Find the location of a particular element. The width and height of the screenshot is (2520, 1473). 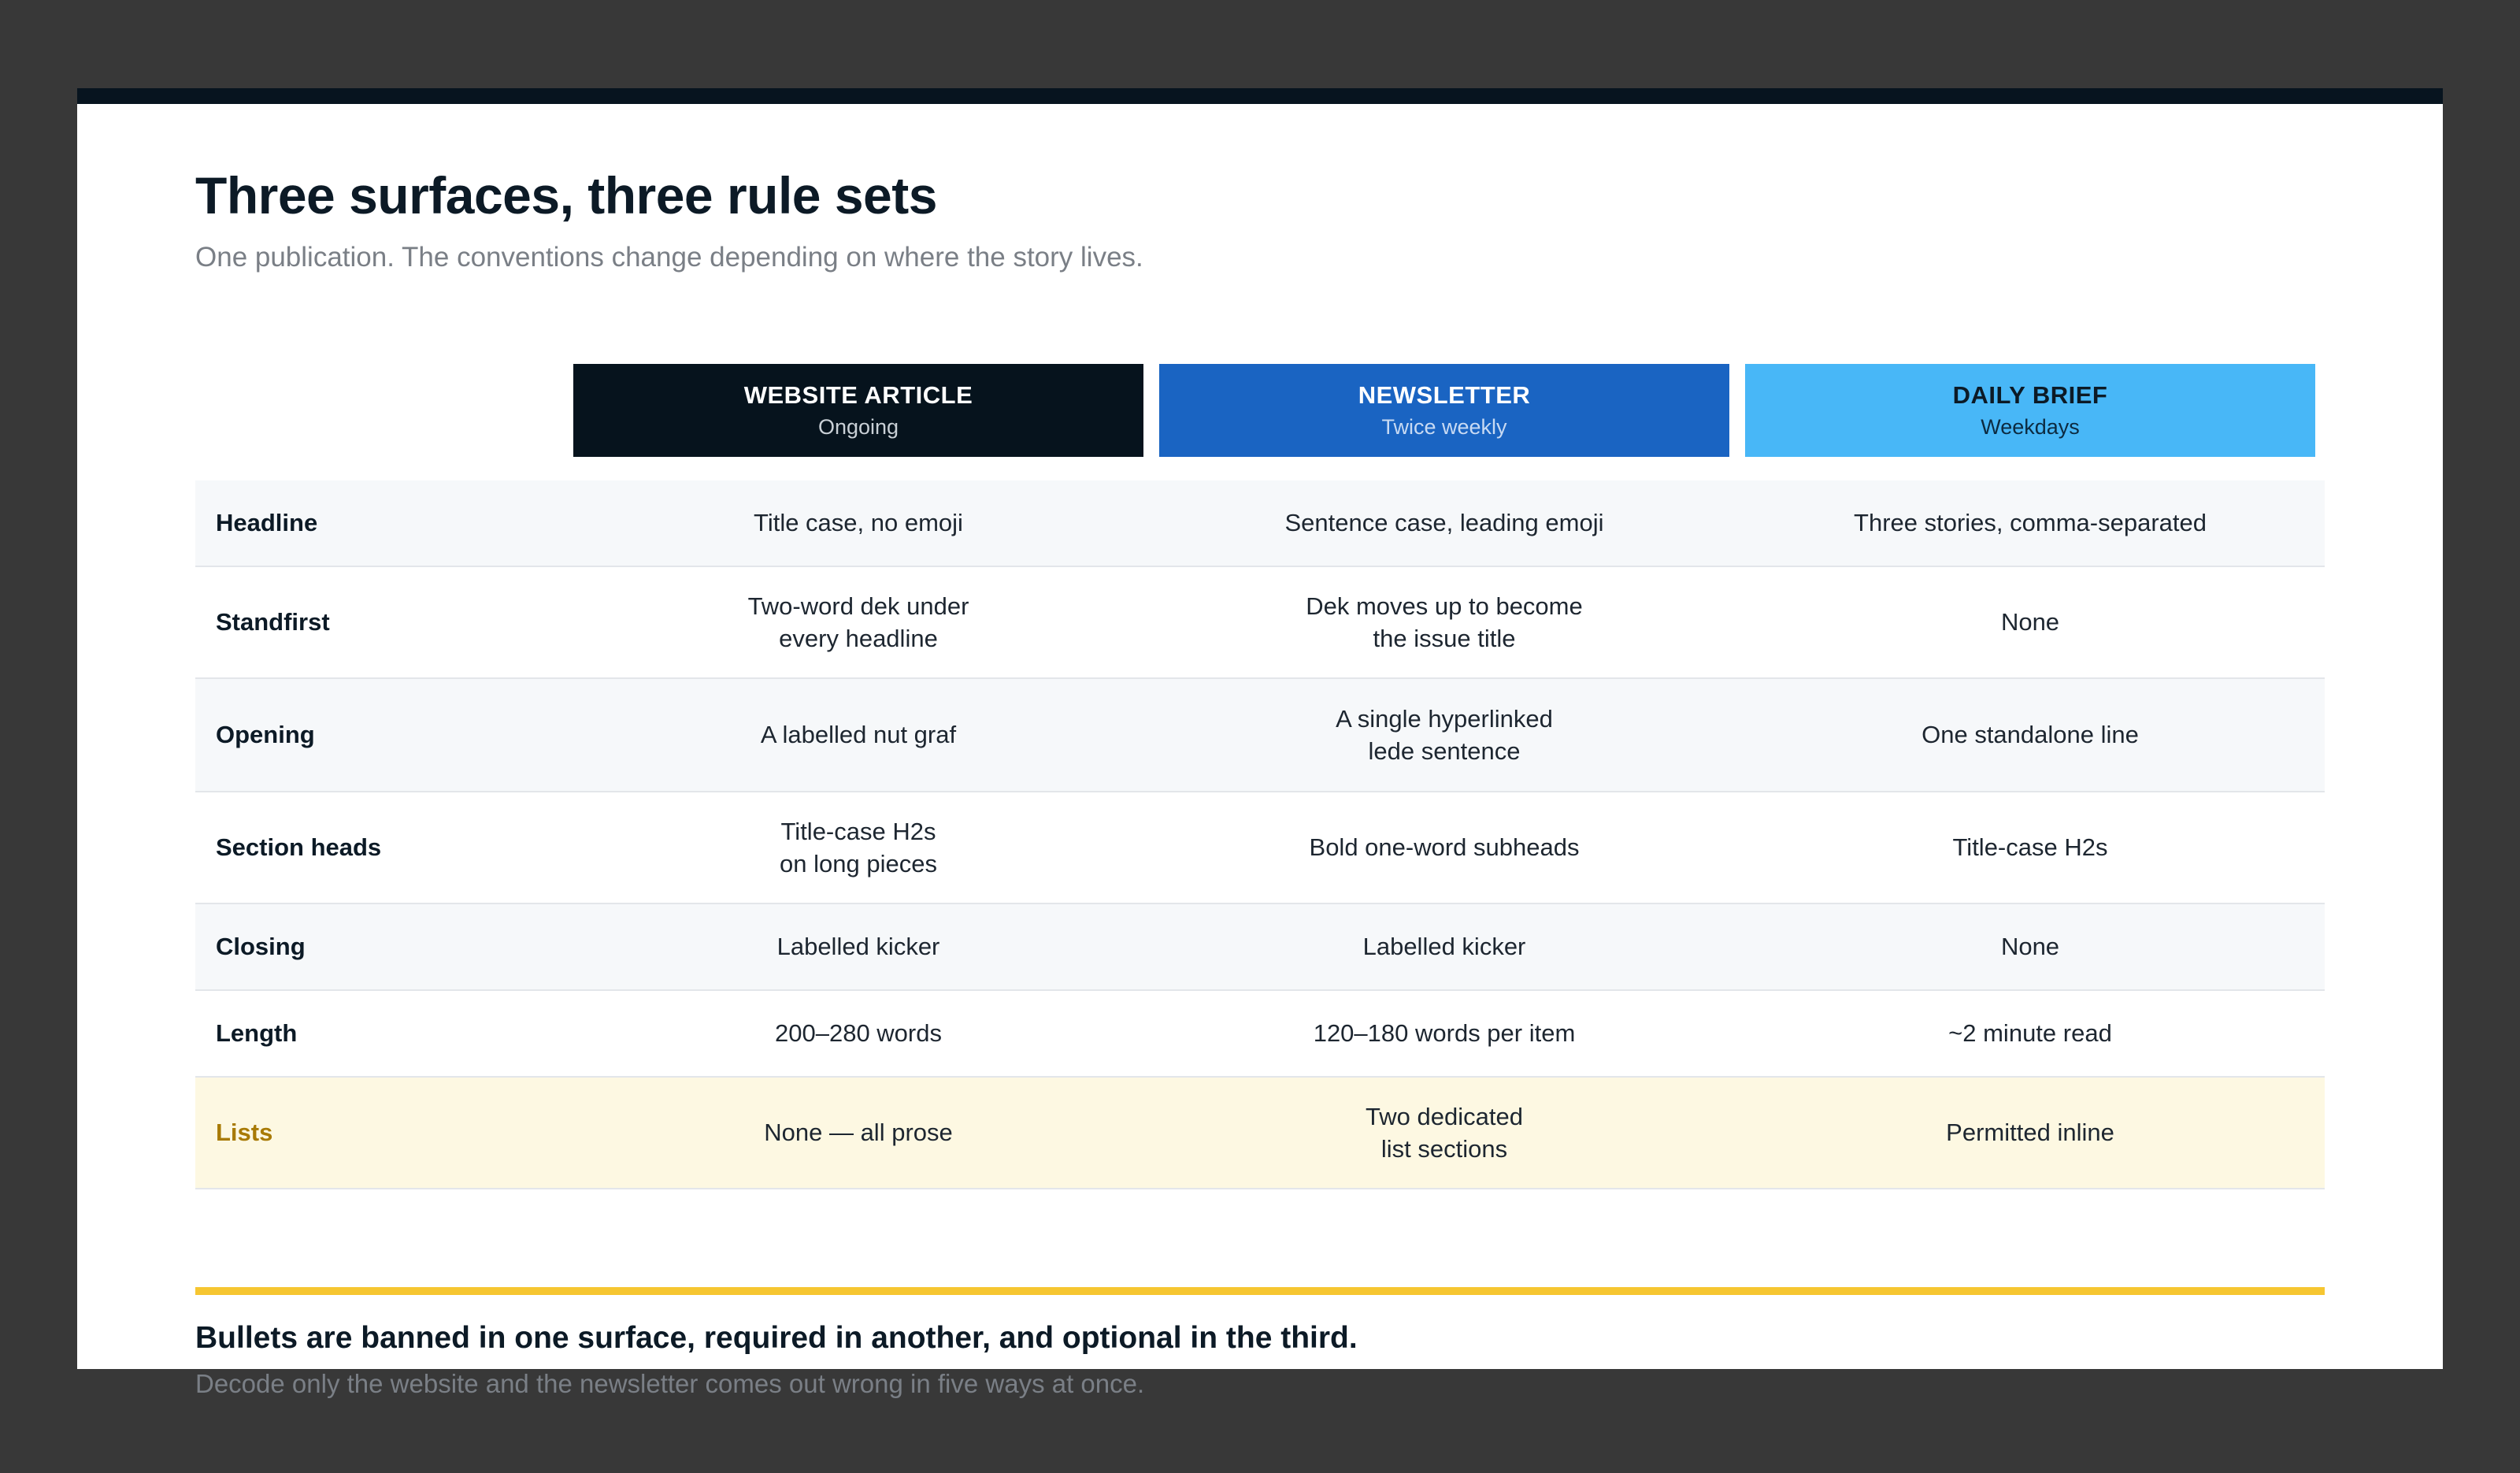

row-label: Closing is located at coordinates (261, 947).